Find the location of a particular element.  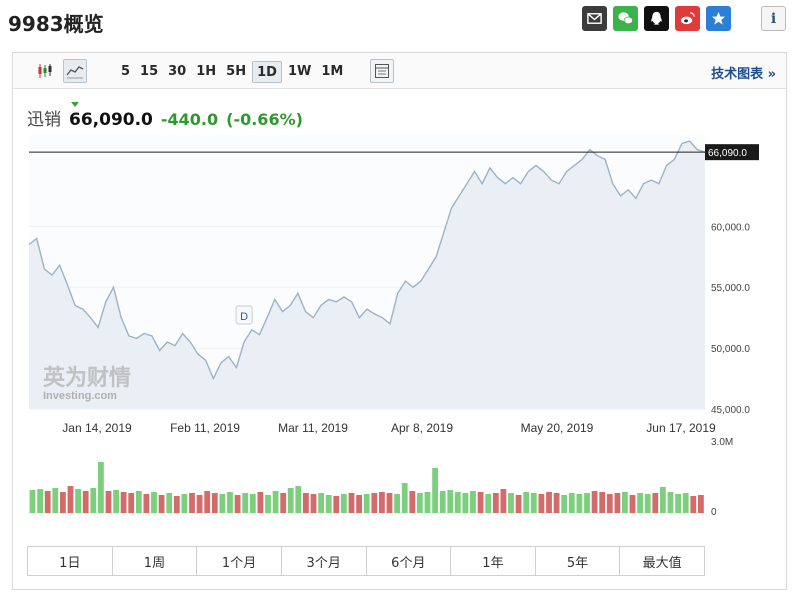

x-tick-label: Jan 14, 2019 is located at coordinates (97, 428).